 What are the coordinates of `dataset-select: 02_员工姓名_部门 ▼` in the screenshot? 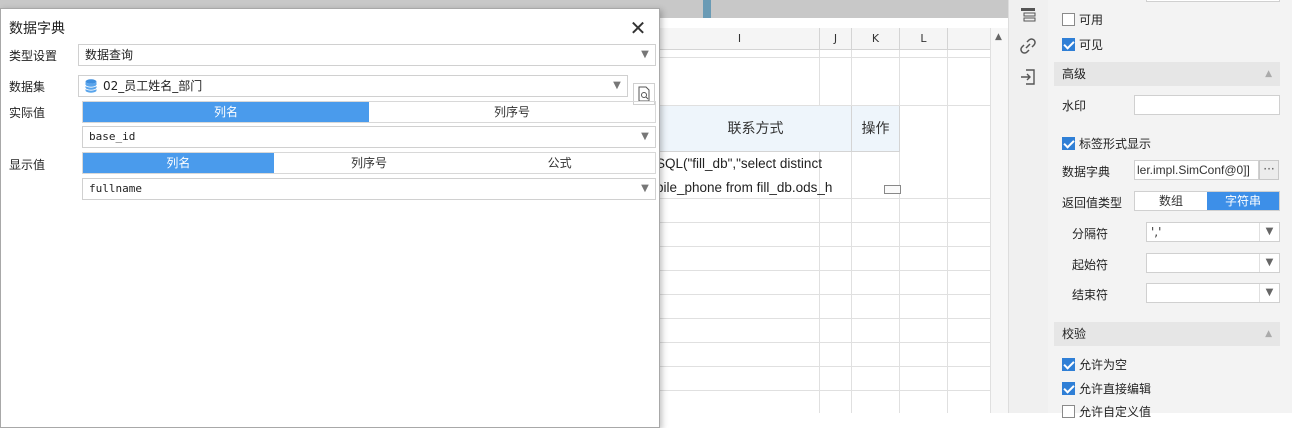 It's located at (353, 86).